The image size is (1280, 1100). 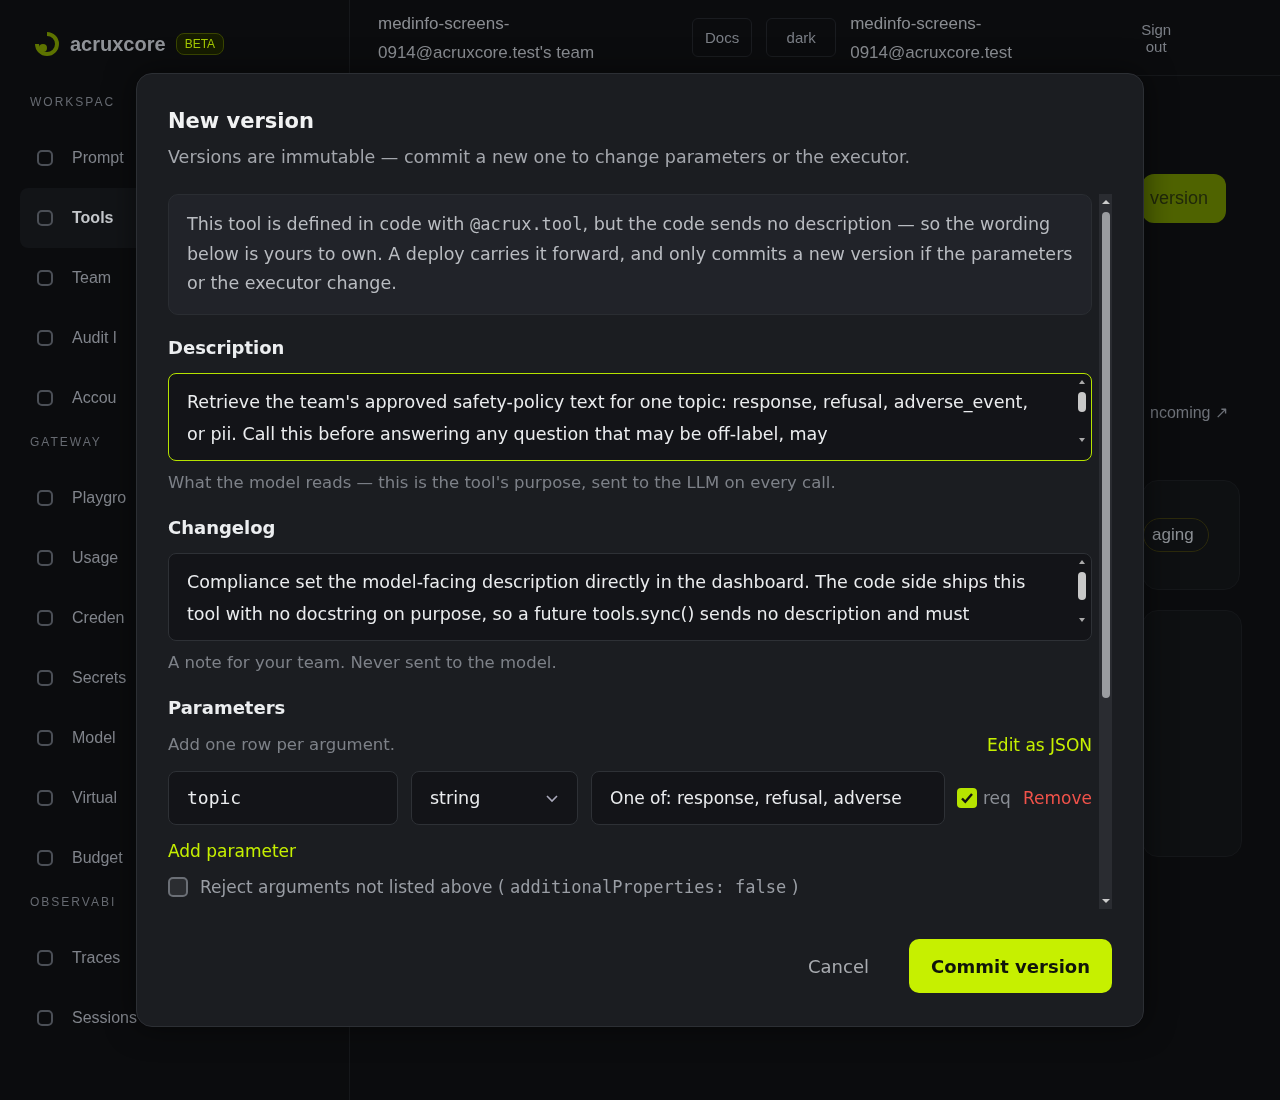 What do you see at coordinates (722, 37) in the screenshot?
I see `docs-button: Docs` at bounding box center [722, 37].